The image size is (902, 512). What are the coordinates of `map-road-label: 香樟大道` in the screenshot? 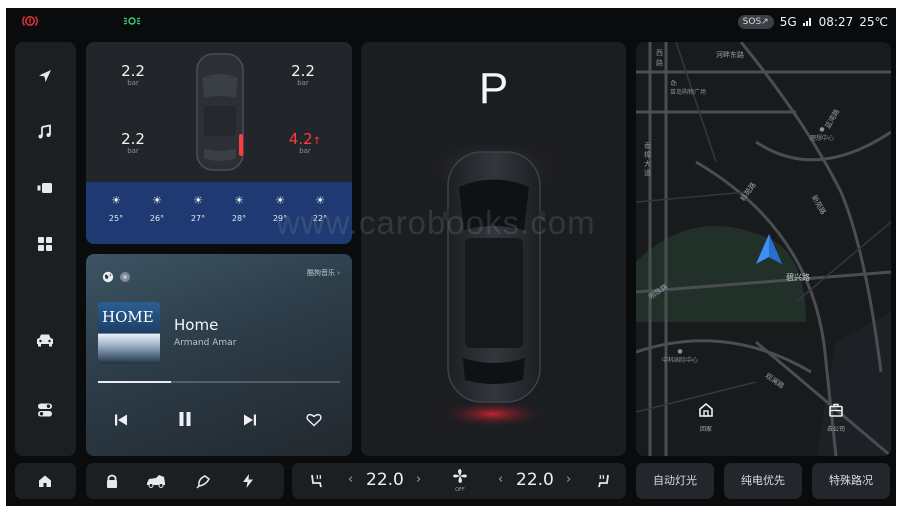 It's located at (647, 159).